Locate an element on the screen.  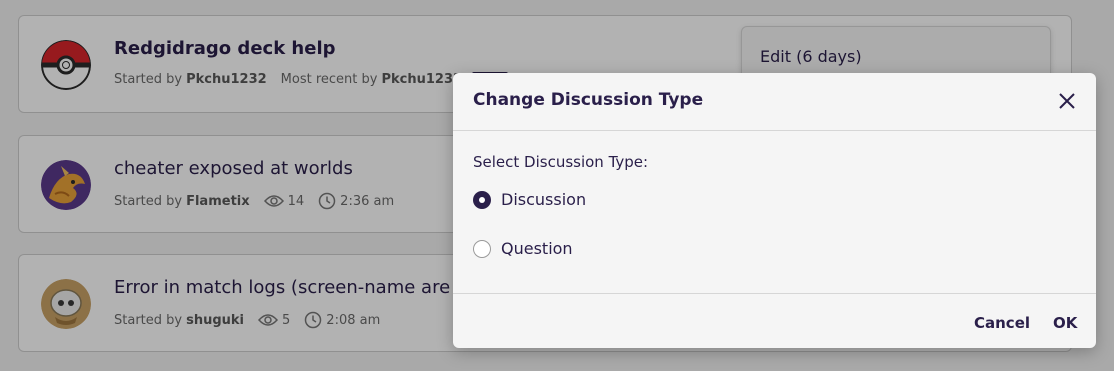
dialog-header: Change Discussion Type is located at coordinates (774, 102).